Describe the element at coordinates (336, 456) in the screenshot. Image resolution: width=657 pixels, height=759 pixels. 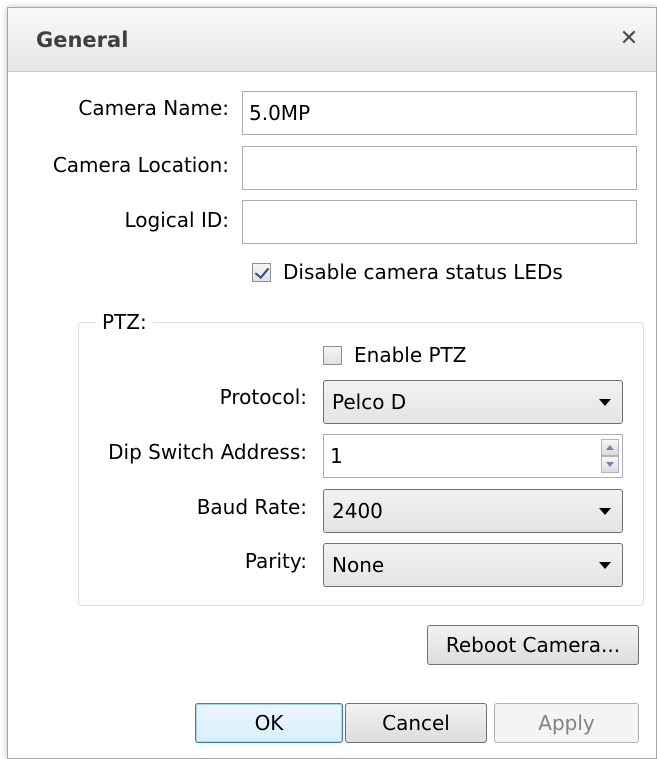
I see `dip-switch-value: 1` at that location.